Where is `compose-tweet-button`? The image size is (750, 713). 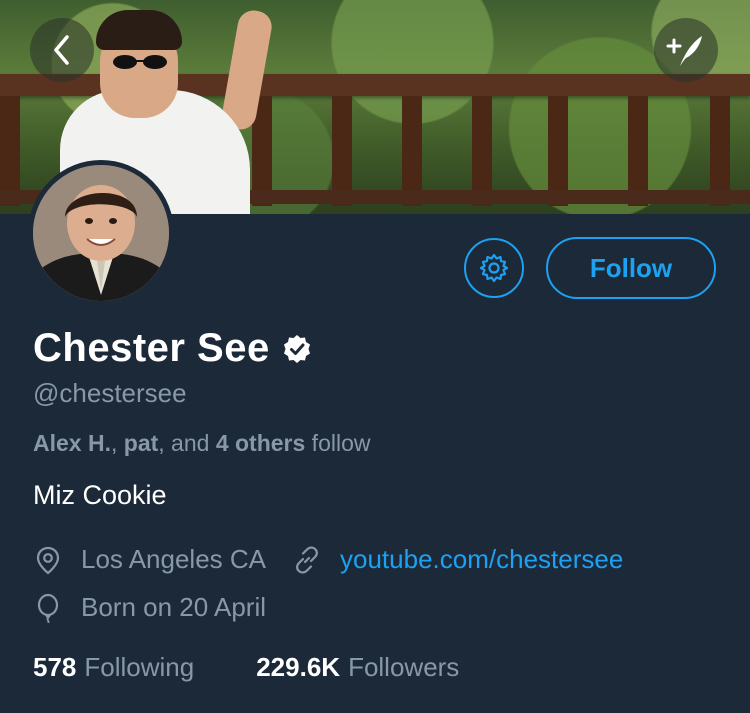 compose-tweet-button is located at coordinates (686, 50).